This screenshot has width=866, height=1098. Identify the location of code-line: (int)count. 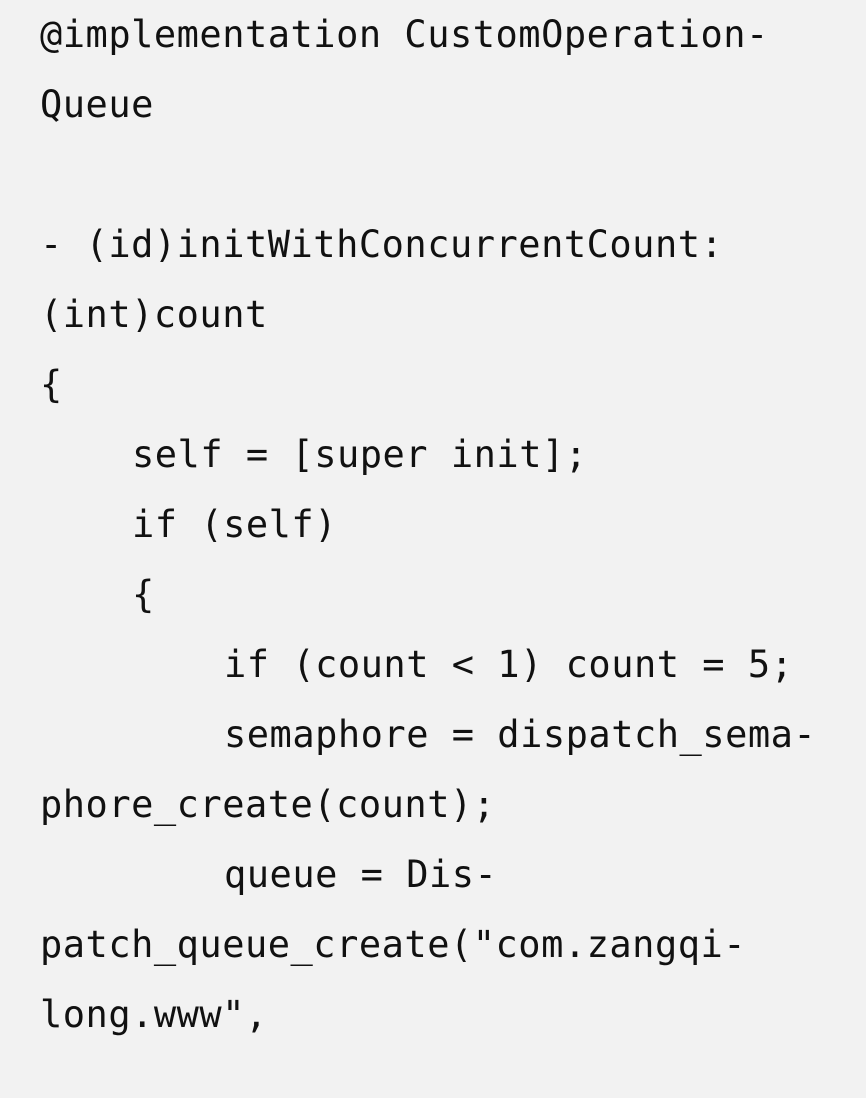
(154, 314).